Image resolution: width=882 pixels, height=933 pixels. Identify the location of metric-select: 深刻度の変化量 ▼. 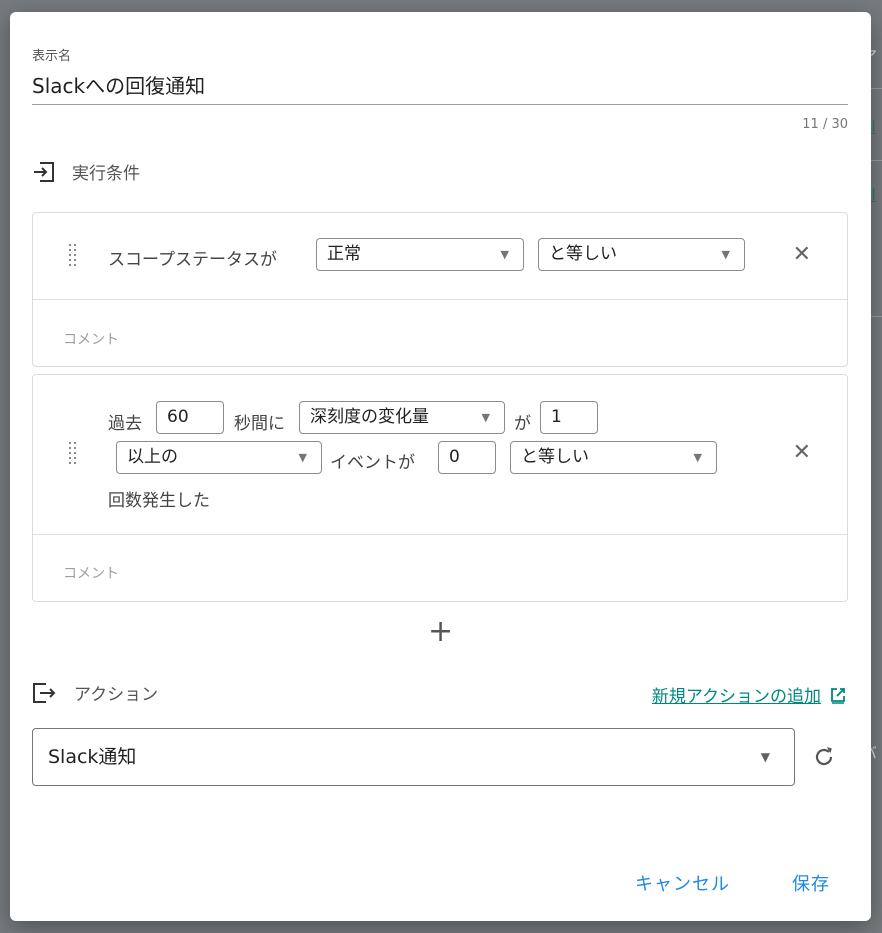
(402, 417).